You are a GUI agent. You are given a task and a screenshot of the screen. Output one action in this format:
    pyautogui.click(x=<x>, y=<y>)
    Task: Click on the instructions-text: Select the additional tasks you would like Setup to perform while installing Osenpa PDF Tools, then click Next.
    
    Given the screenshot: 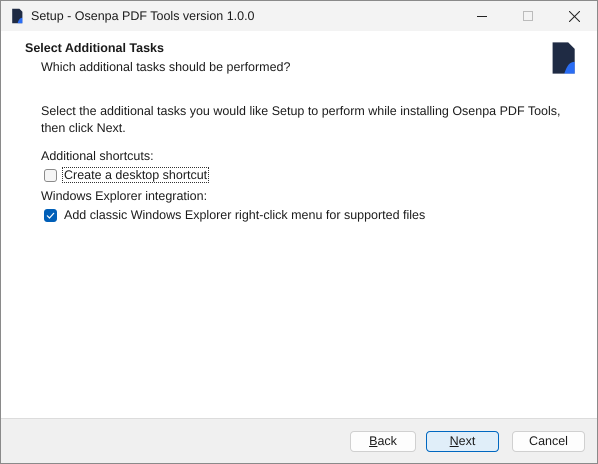 What is the action you would take?
    pyautogui.click(x=301, y=120)
    